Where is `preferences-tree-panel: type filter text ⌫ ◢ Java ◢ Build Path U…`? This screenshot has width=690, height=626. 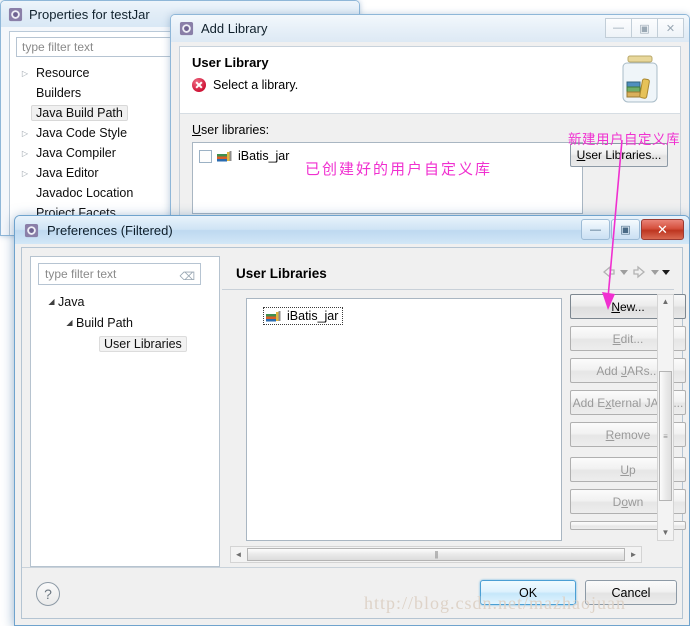
preferences-tree-panel: type filter text ⌫ ◢ Java ◢ Build Path U… is located at coordinates (125, 411).